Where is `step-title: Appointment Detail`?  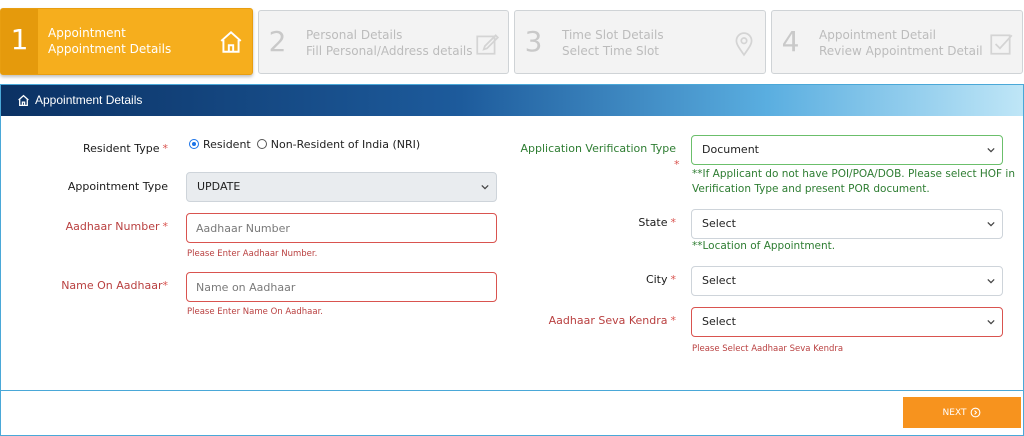
step-title: Appointment Detail is located at coordinates (877, 35).